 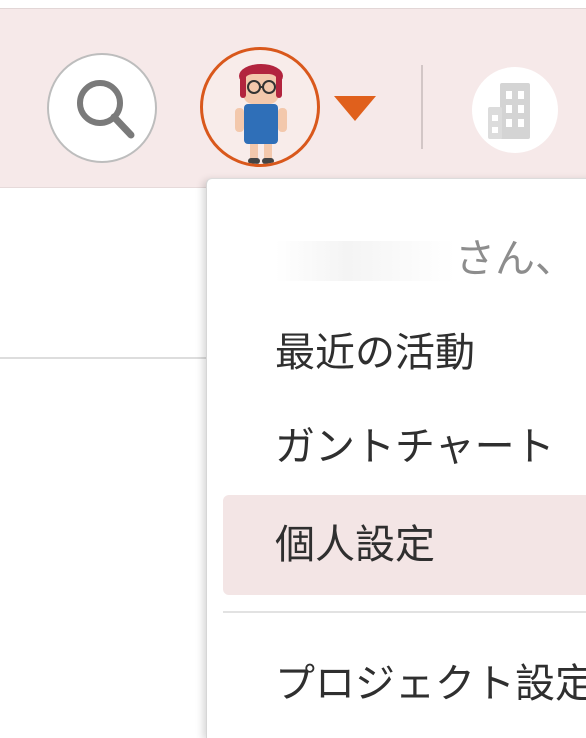 I want to click on organization-label-fragment, so click(x=580, y=106).